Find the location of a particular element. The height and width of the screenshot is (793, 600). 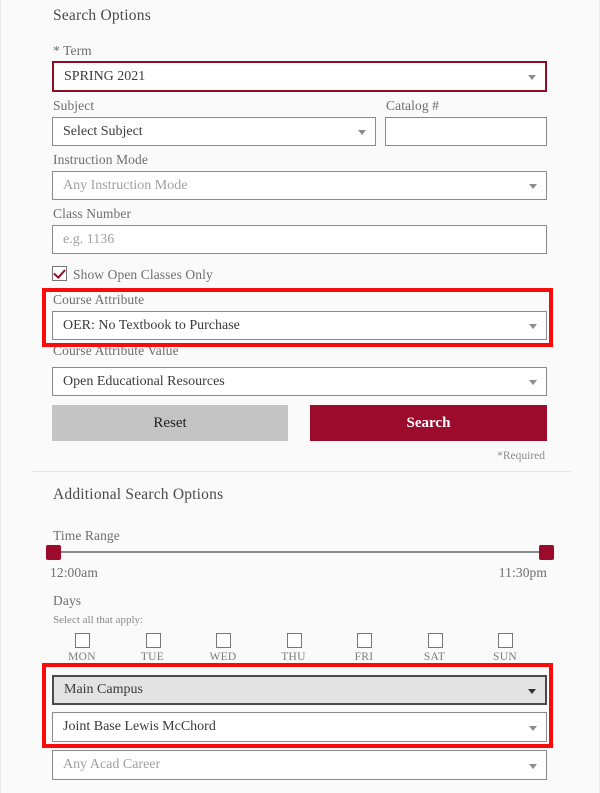

time-range-slider-handle-end is located at coordinates (546, 552).